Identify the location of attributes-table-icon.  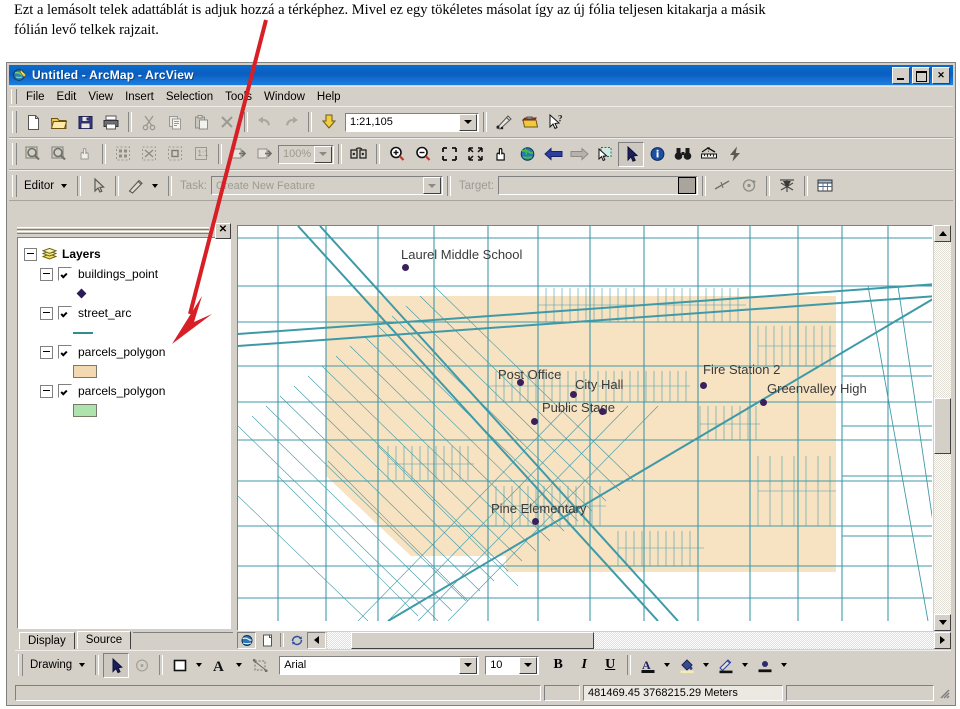
(825, 185).